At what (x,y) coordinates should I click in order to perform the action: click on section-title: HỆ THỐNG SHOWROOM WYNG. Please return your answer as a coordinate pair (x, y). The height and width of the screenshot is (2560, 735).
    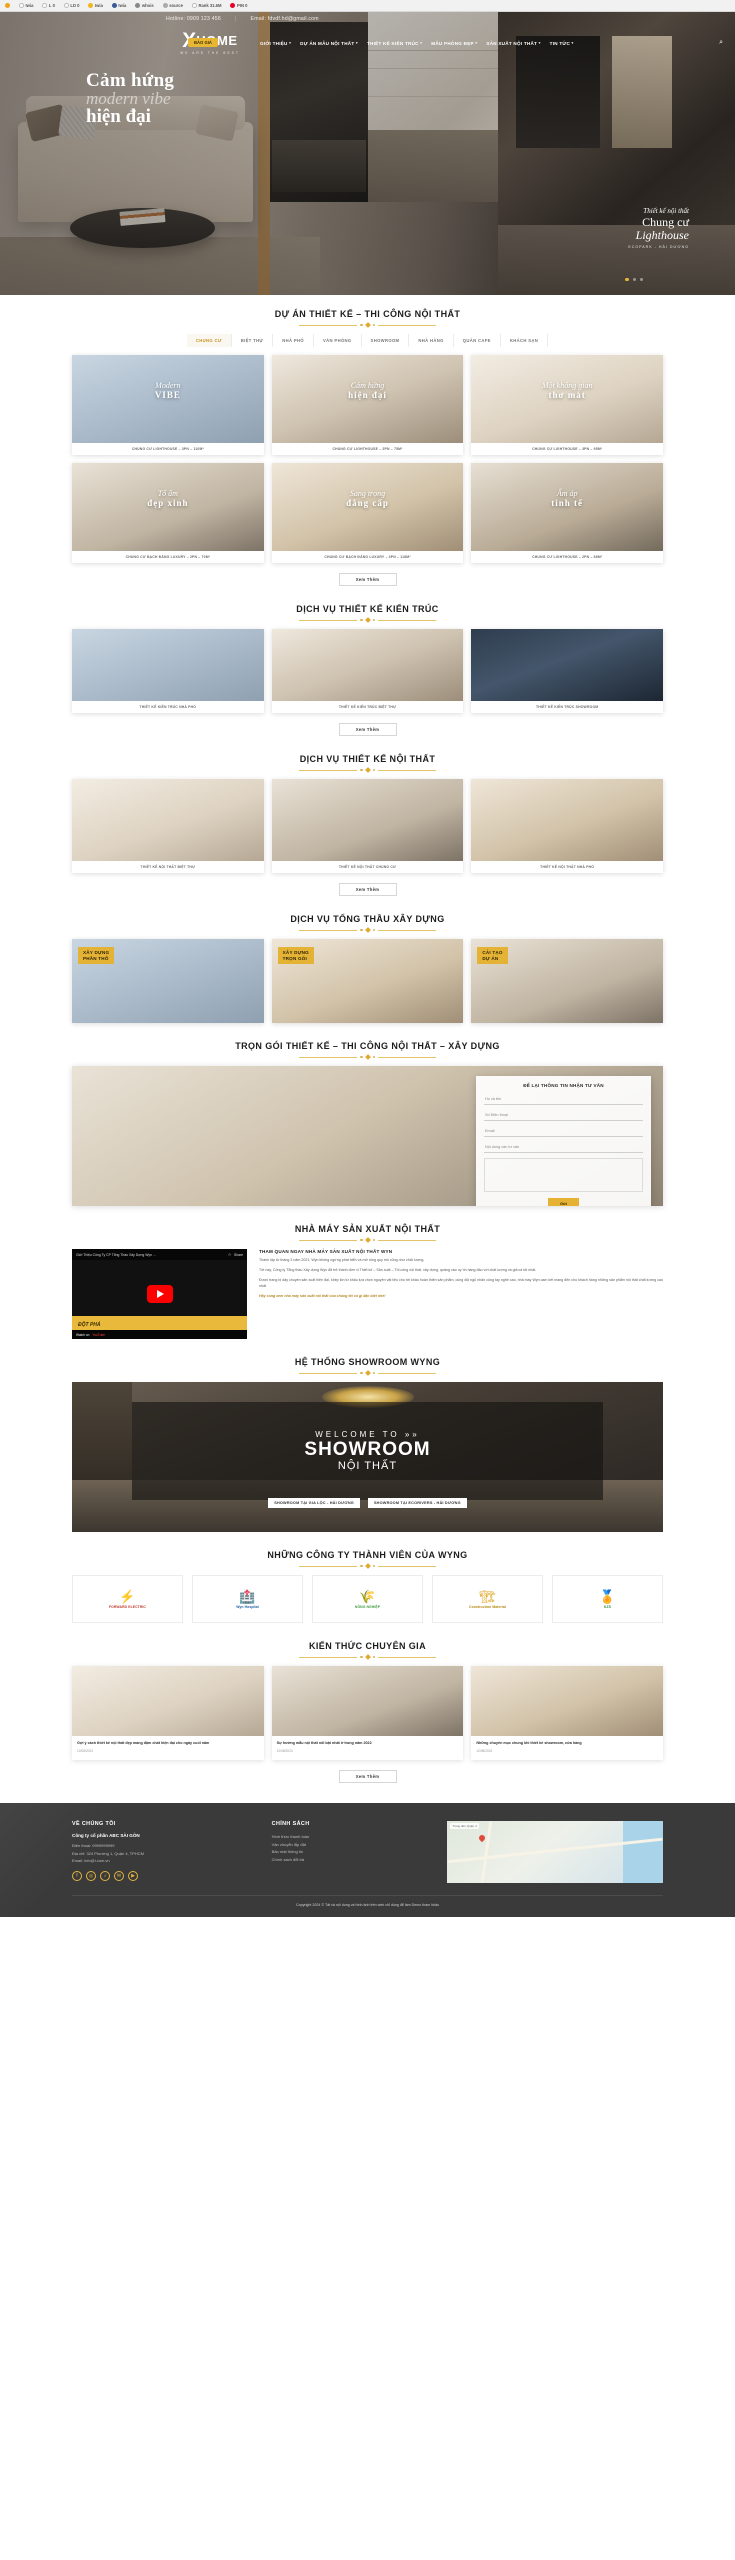
    Looking at the image, I should click on (367, 1362).